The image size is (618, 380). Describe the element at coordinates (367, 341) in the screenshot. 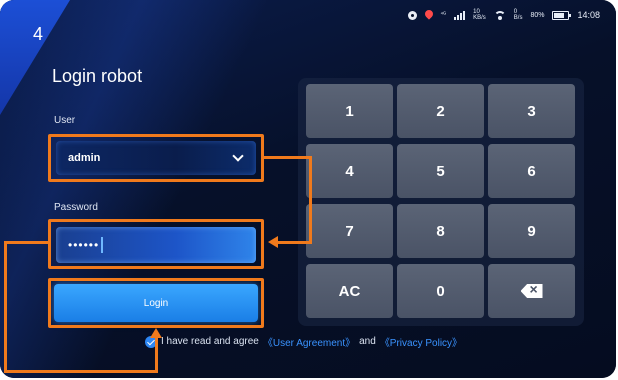

I see `agreement-and: and` at that location.